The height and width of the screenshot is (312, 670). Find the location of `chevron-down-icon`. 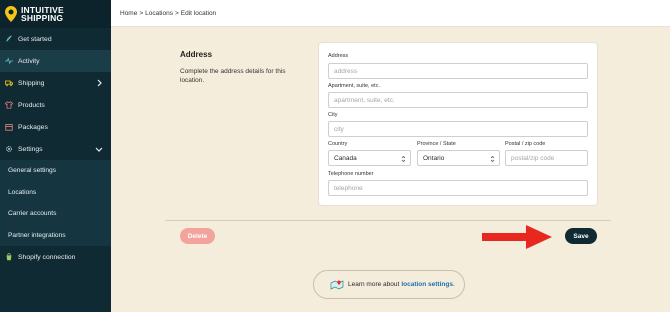

chevron-down-icon is located at coordinates (99, 149).